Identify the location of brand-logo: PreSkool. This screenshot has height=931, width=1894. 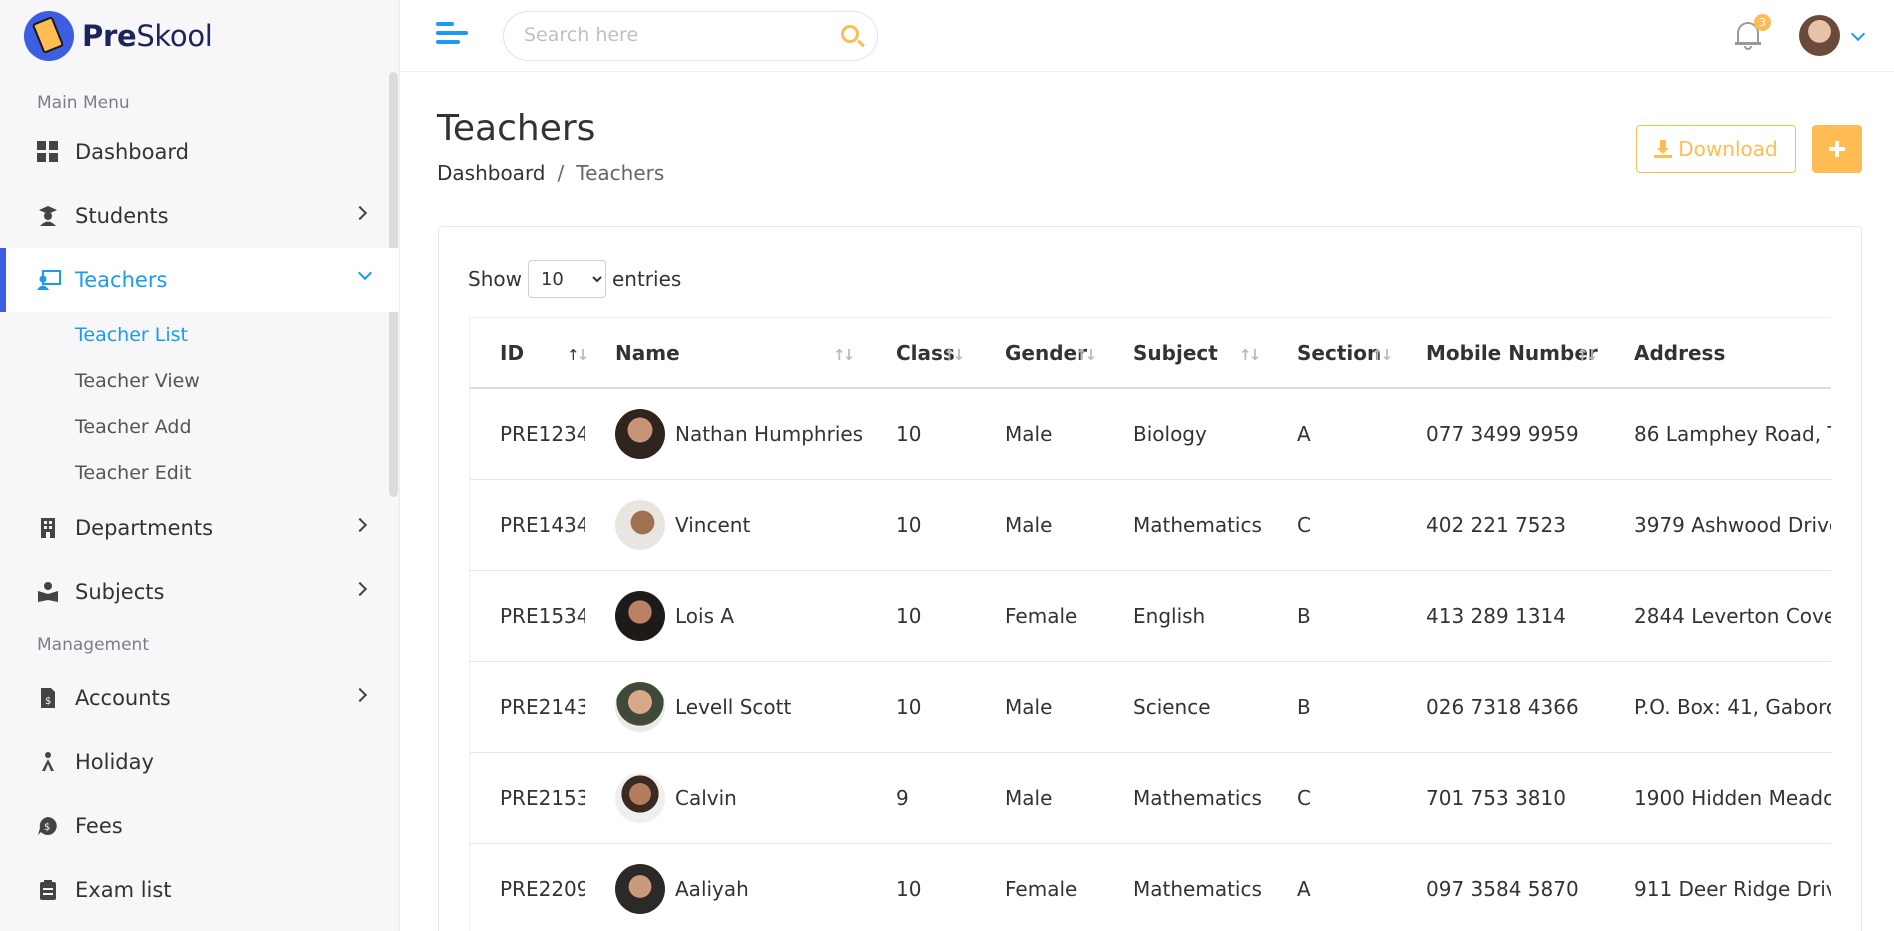
(199, 36).